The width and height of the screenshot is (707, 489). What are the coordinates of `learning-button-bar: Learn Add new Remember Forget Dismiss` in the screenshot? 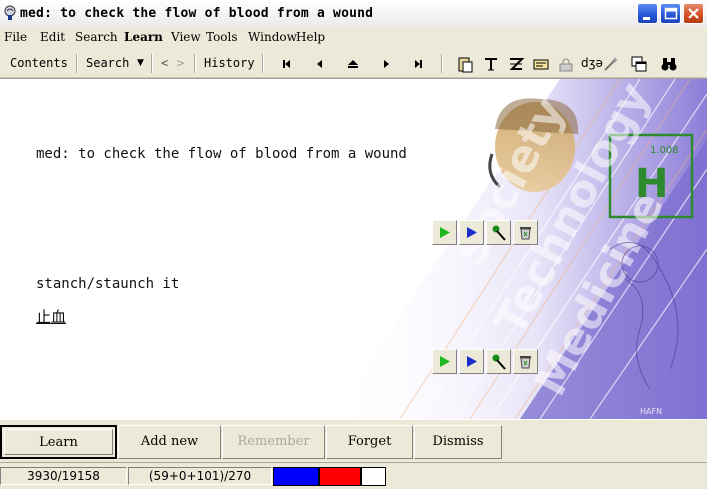 It's located at (353, 441).